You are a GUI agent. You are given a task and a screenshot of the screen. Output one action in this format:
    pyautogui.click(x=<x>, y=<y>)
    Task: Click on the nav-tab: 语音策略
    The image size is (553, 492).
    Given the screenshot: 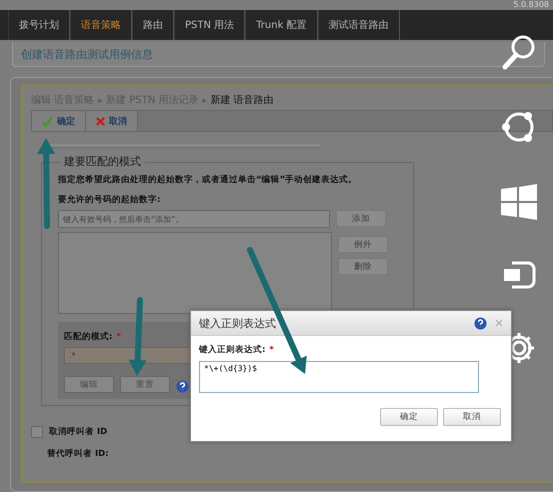 What is the action you would take?
    pyautogui.click(x=101, y=25)
    